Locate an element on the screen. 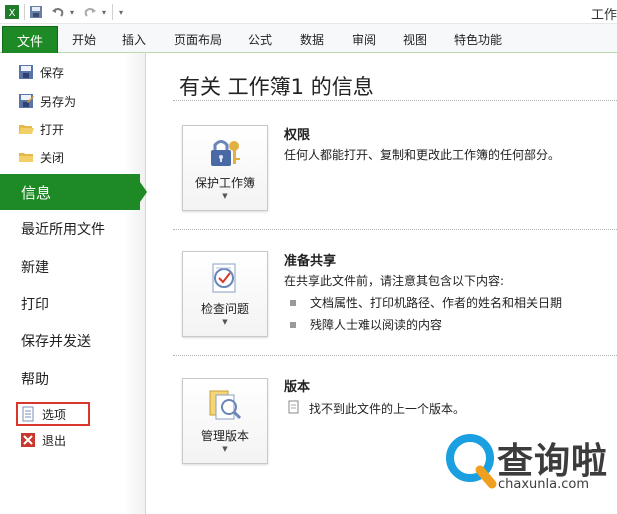  protect-workbook-label: 保护工作簿 is located at coordinates (224, 183).